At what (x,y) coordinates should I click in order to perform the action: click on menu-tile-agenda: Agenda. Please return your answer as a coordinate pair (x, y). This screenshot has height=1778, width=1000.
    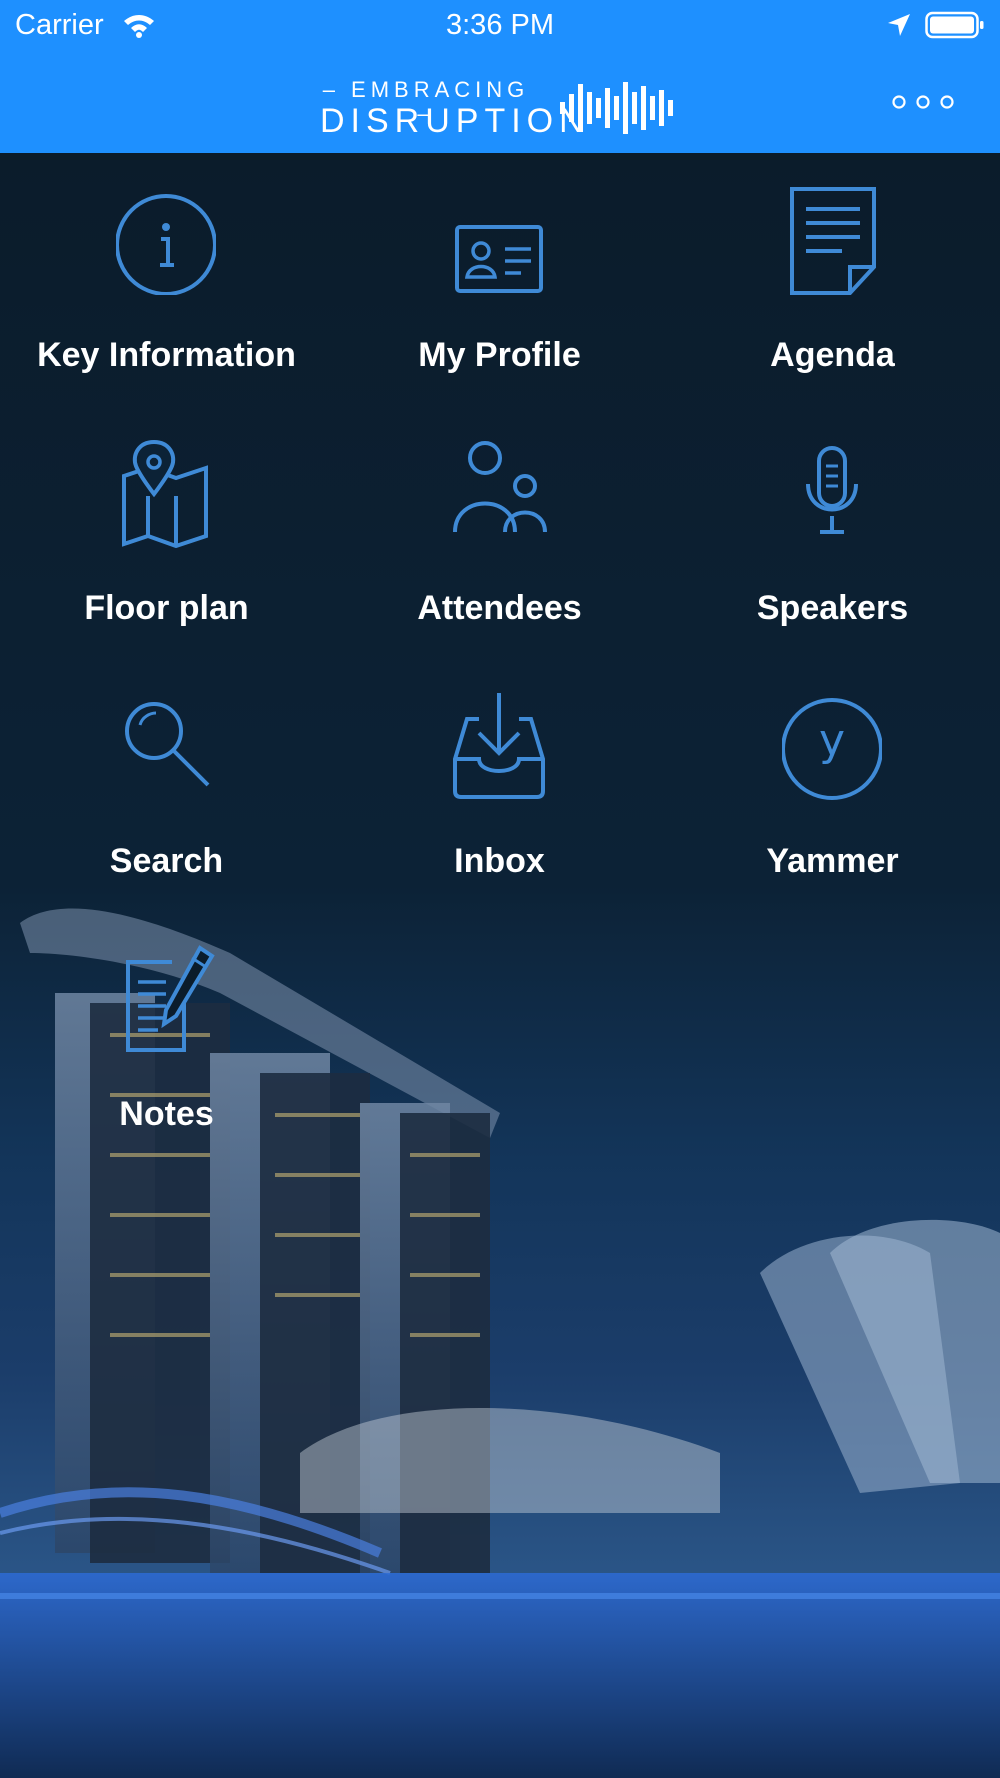
    Looking at the image, I should click on (832, 268).